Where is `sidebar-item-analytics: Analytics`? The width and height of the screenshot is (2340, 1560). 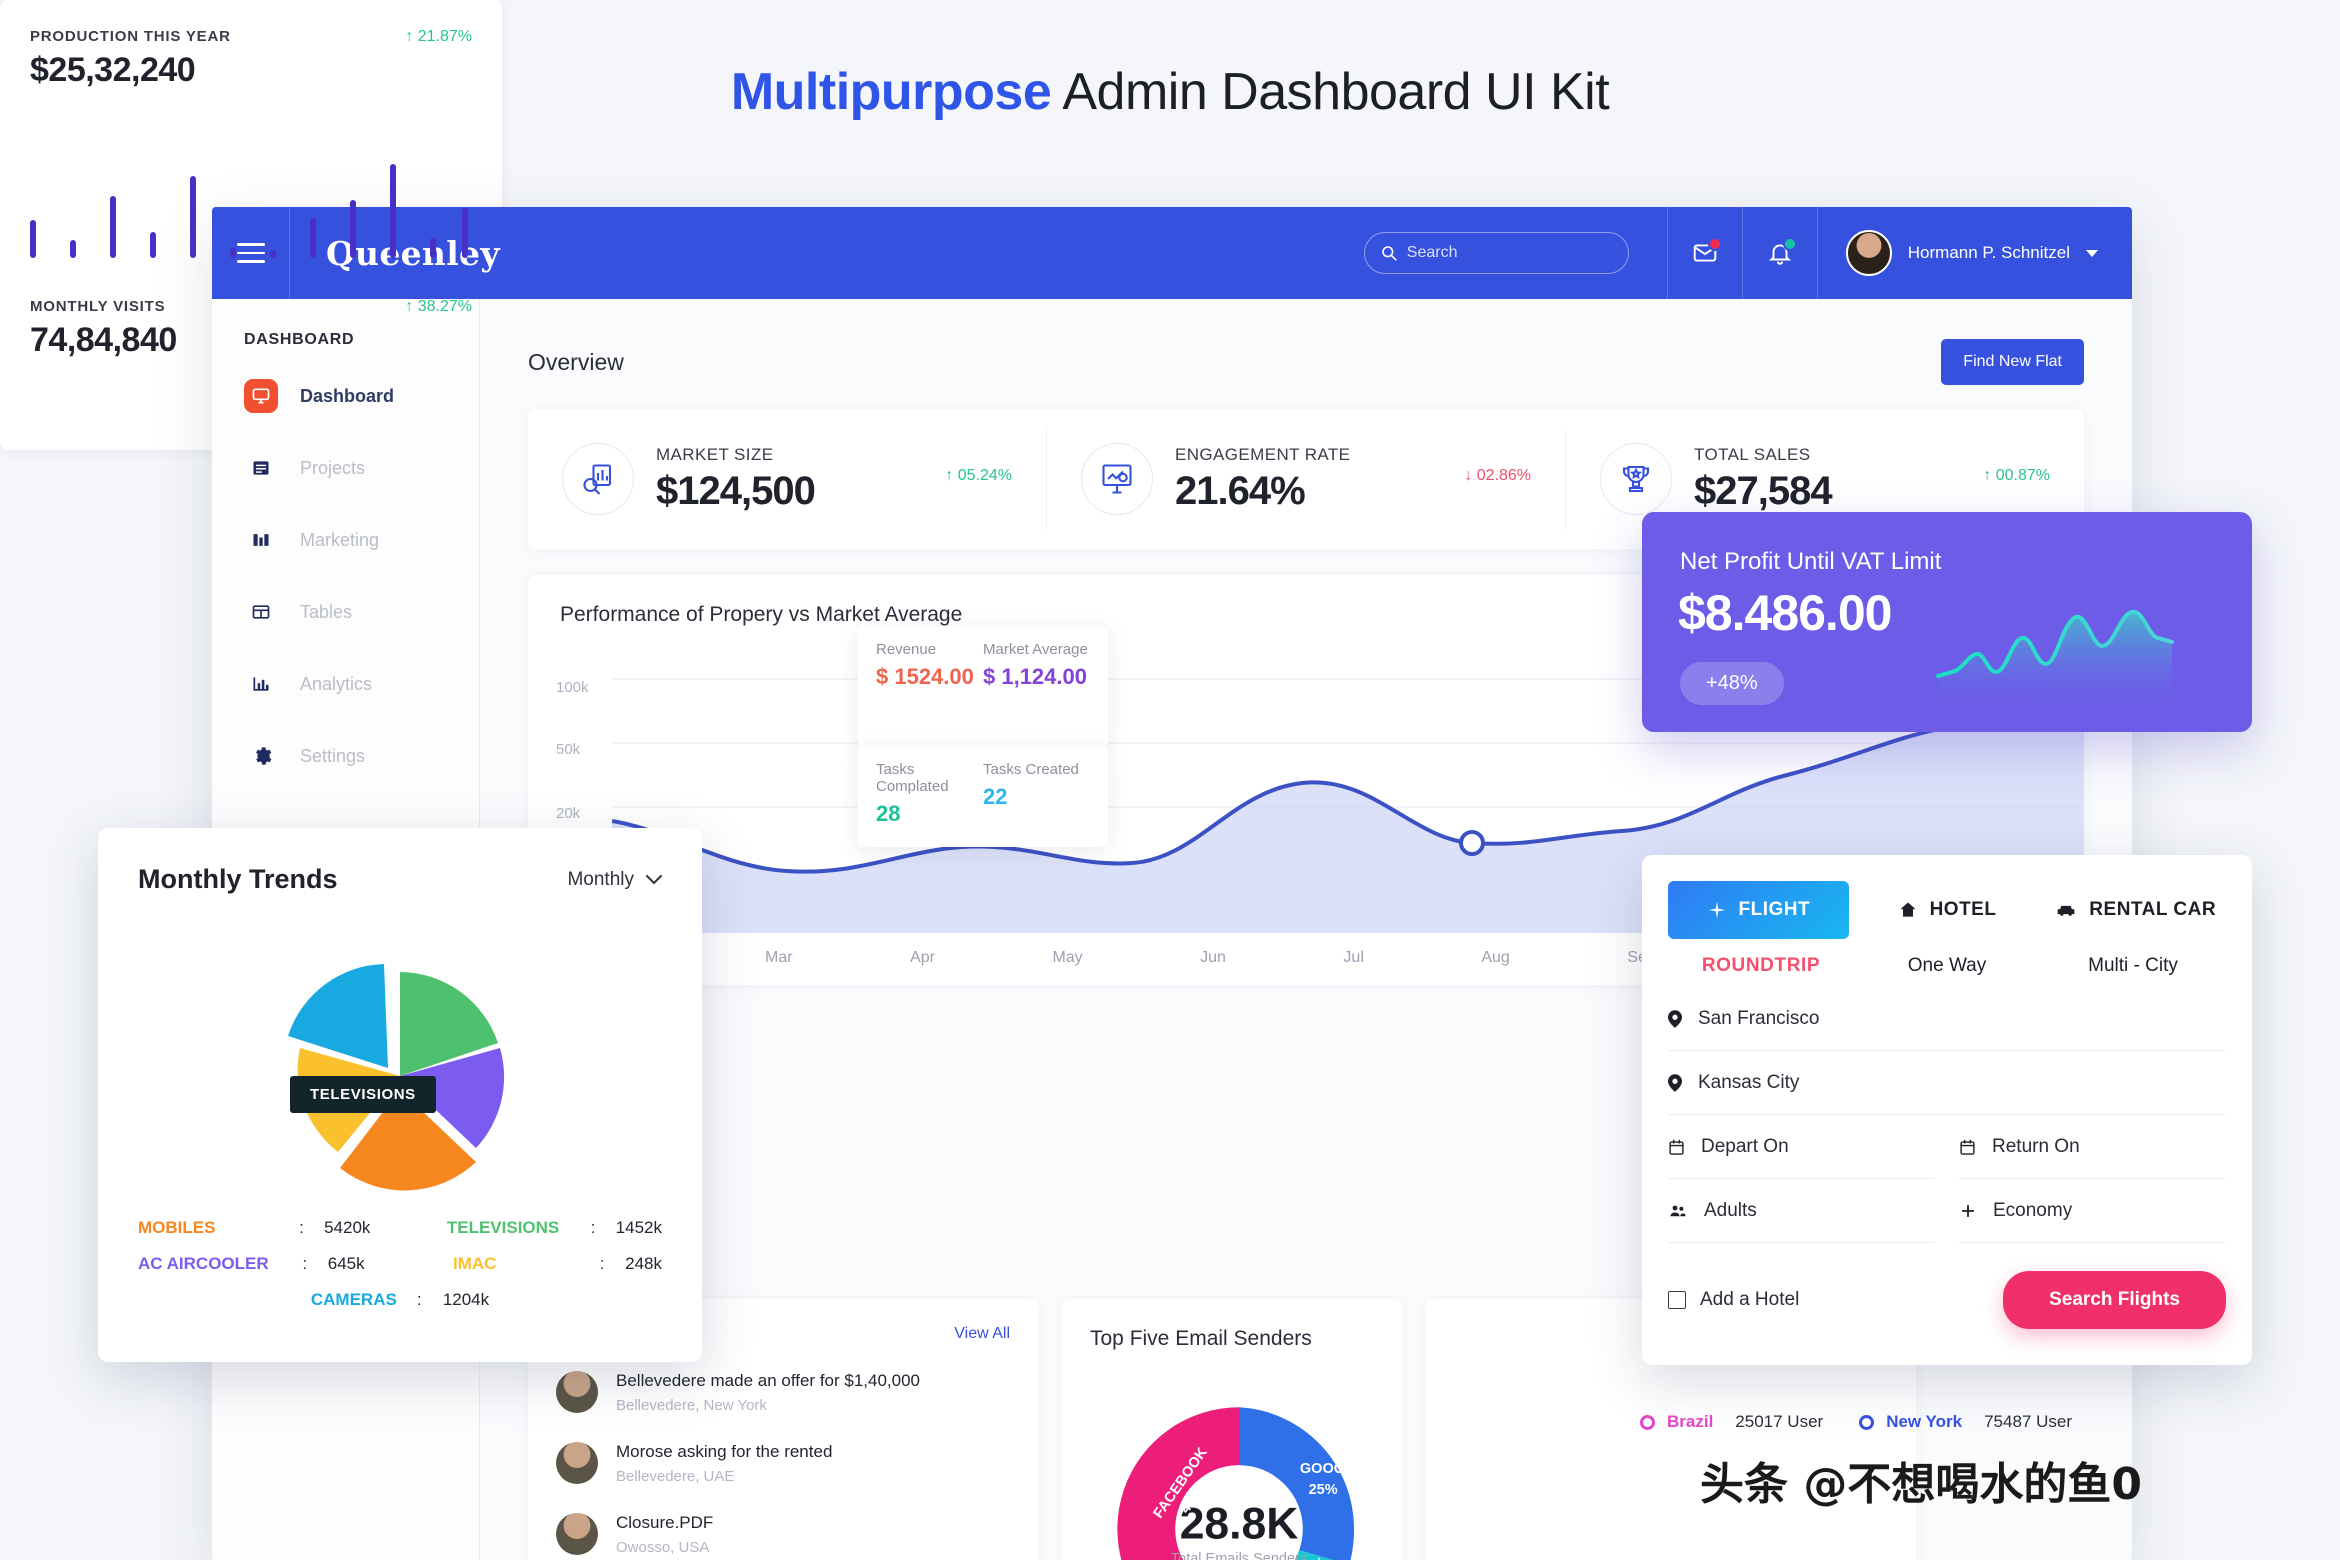
sidebar-item-analytics: Analytics is located at coordinates (361, 684).